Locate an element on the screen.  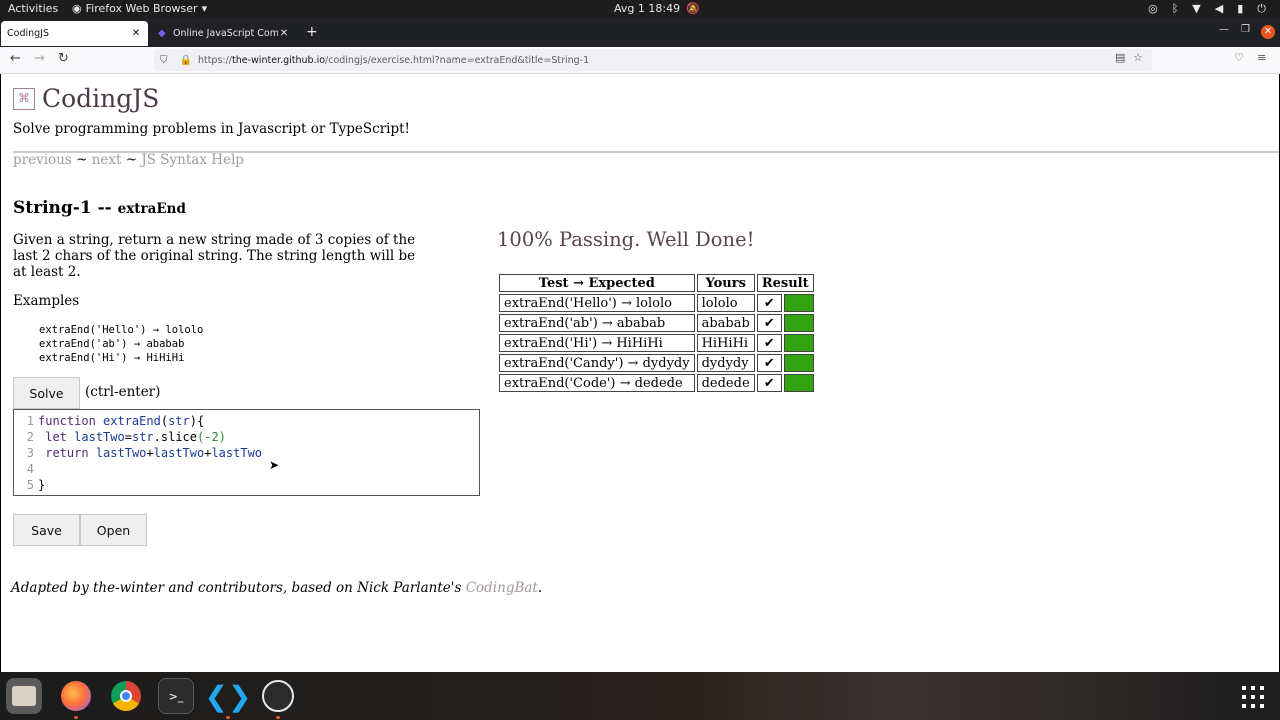
firefox-icon is located at coordinates (76, 696).